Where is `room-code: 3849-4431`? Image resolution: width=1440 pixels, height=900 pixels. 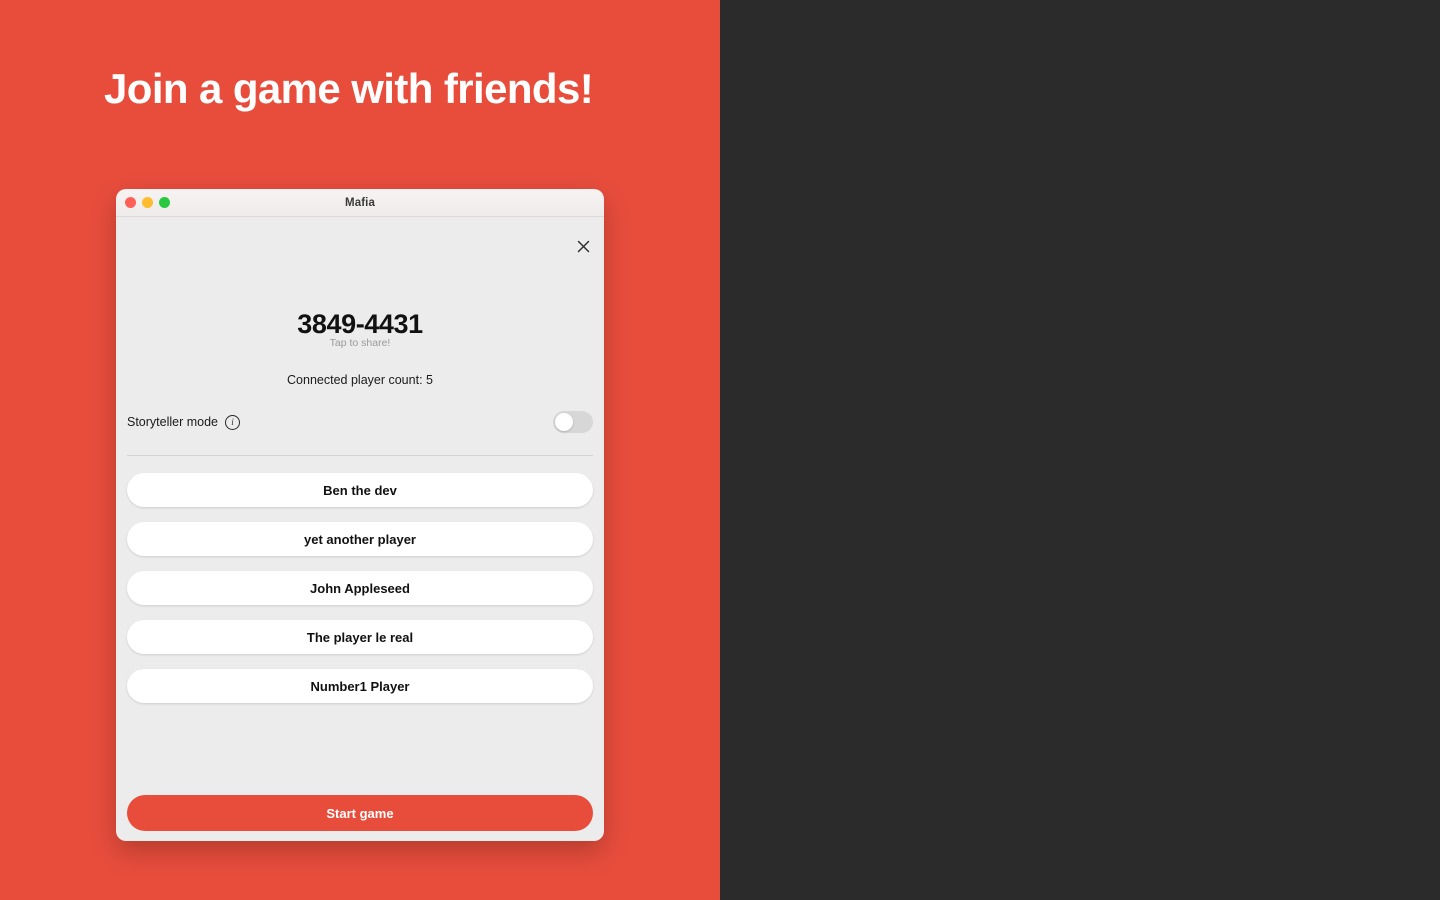 room-code: 3849-4431 is located at coordinates (360, 324).